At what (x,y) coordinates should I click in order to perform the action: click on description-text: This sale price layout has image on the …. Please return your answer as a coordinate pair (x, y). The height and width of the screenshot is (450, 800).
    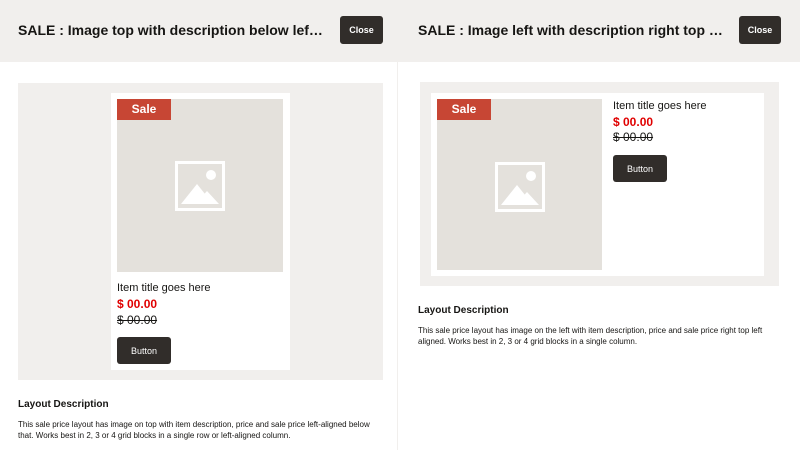
    Looking at the image, I should click on (590, 336).